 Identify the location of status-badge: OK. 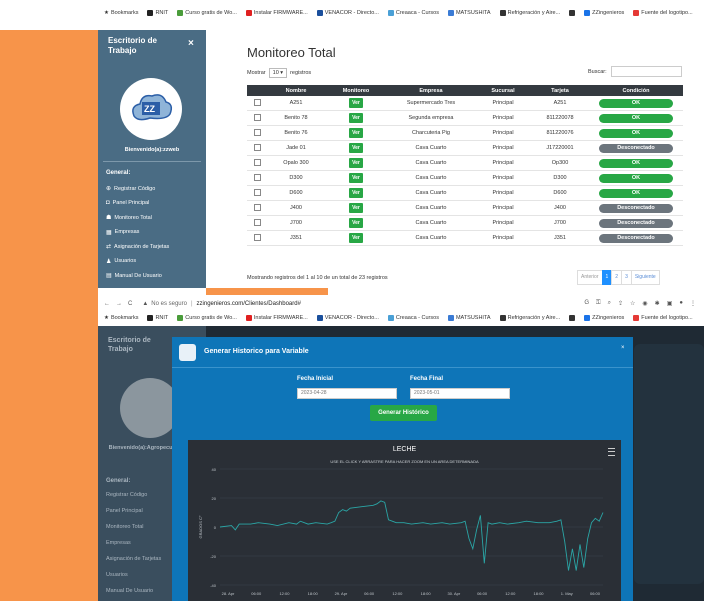
(636, 178).